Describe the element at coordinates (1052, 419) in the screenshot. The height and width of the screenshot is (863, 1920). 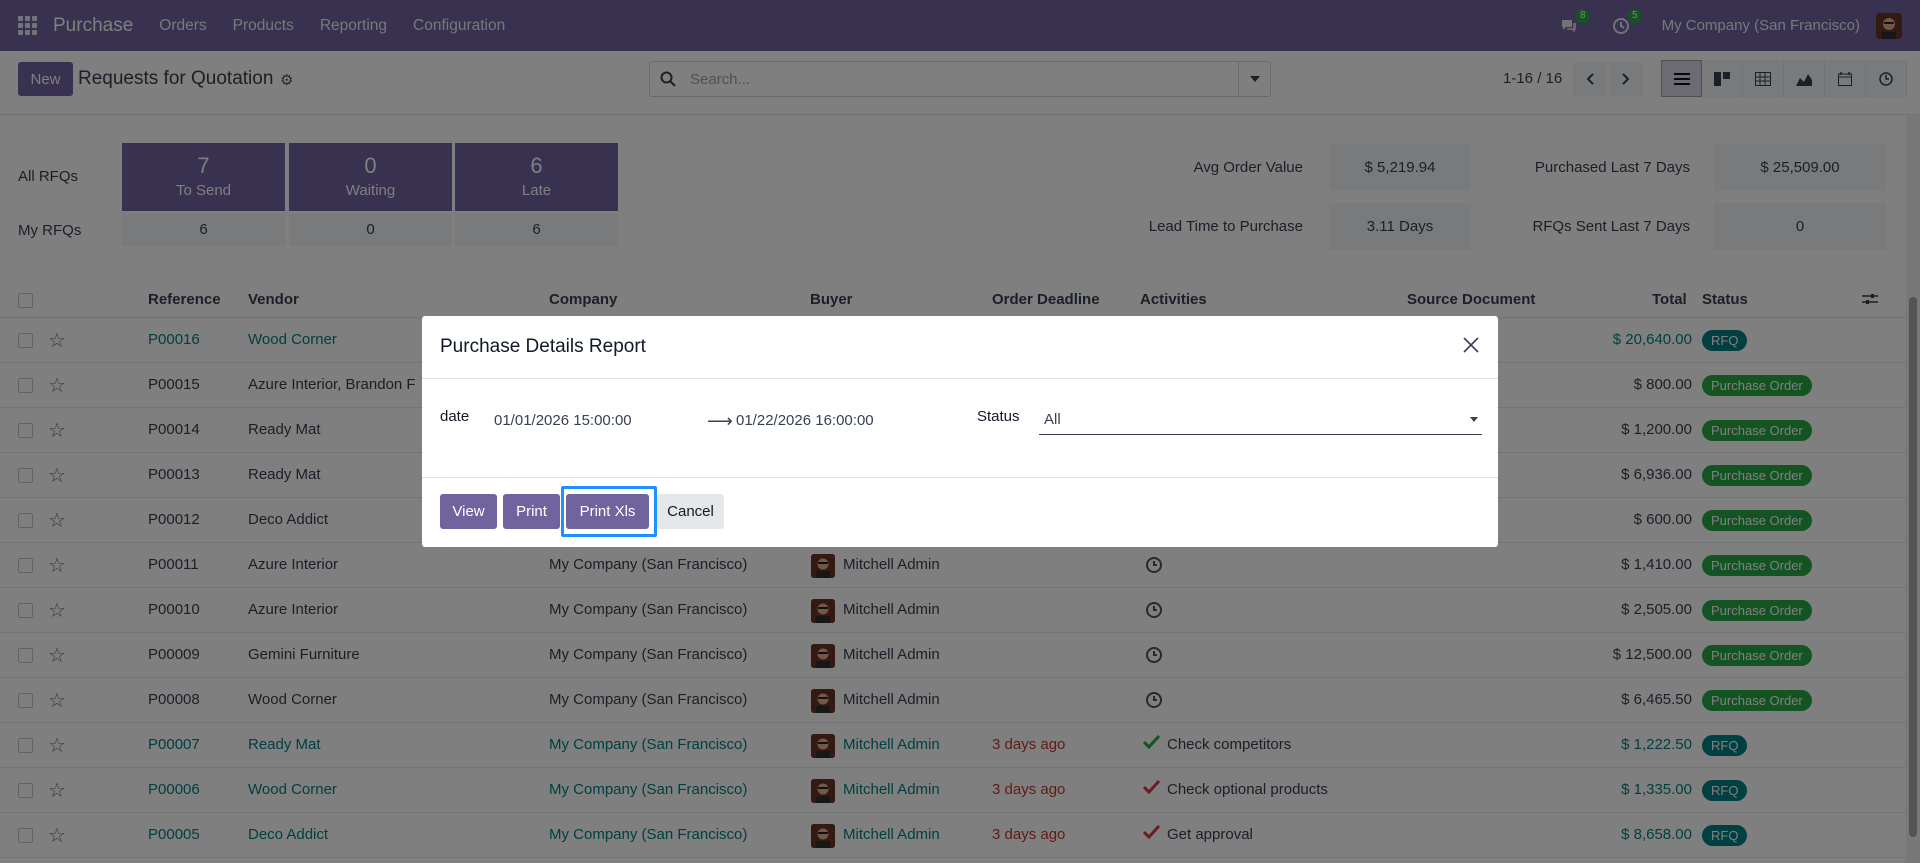
I see `status-select-value: All` at that location.